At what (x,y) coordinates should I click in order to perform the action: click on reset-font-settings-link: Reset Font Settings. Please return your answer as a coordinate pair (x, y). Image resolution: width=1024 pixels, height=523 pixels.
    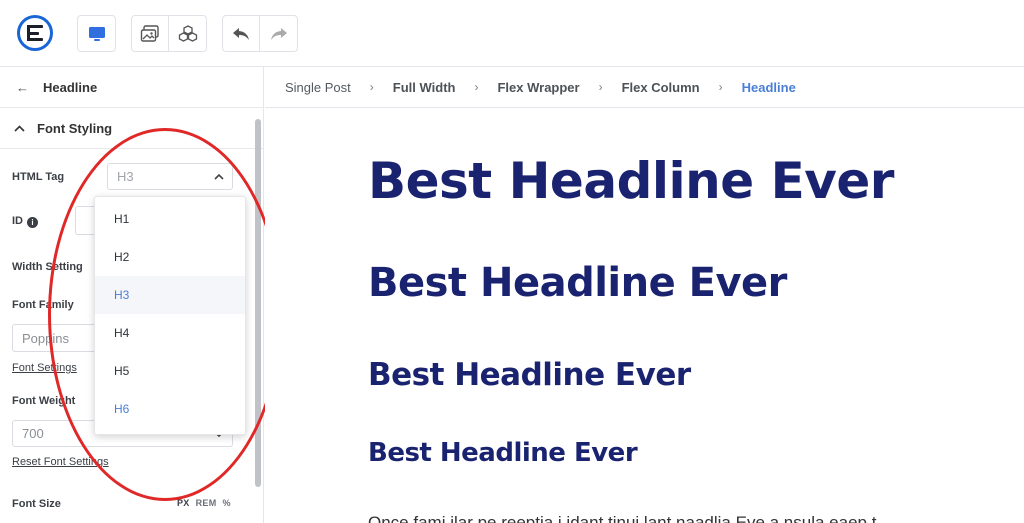
    Looking at the image, I should click on (60, 462).